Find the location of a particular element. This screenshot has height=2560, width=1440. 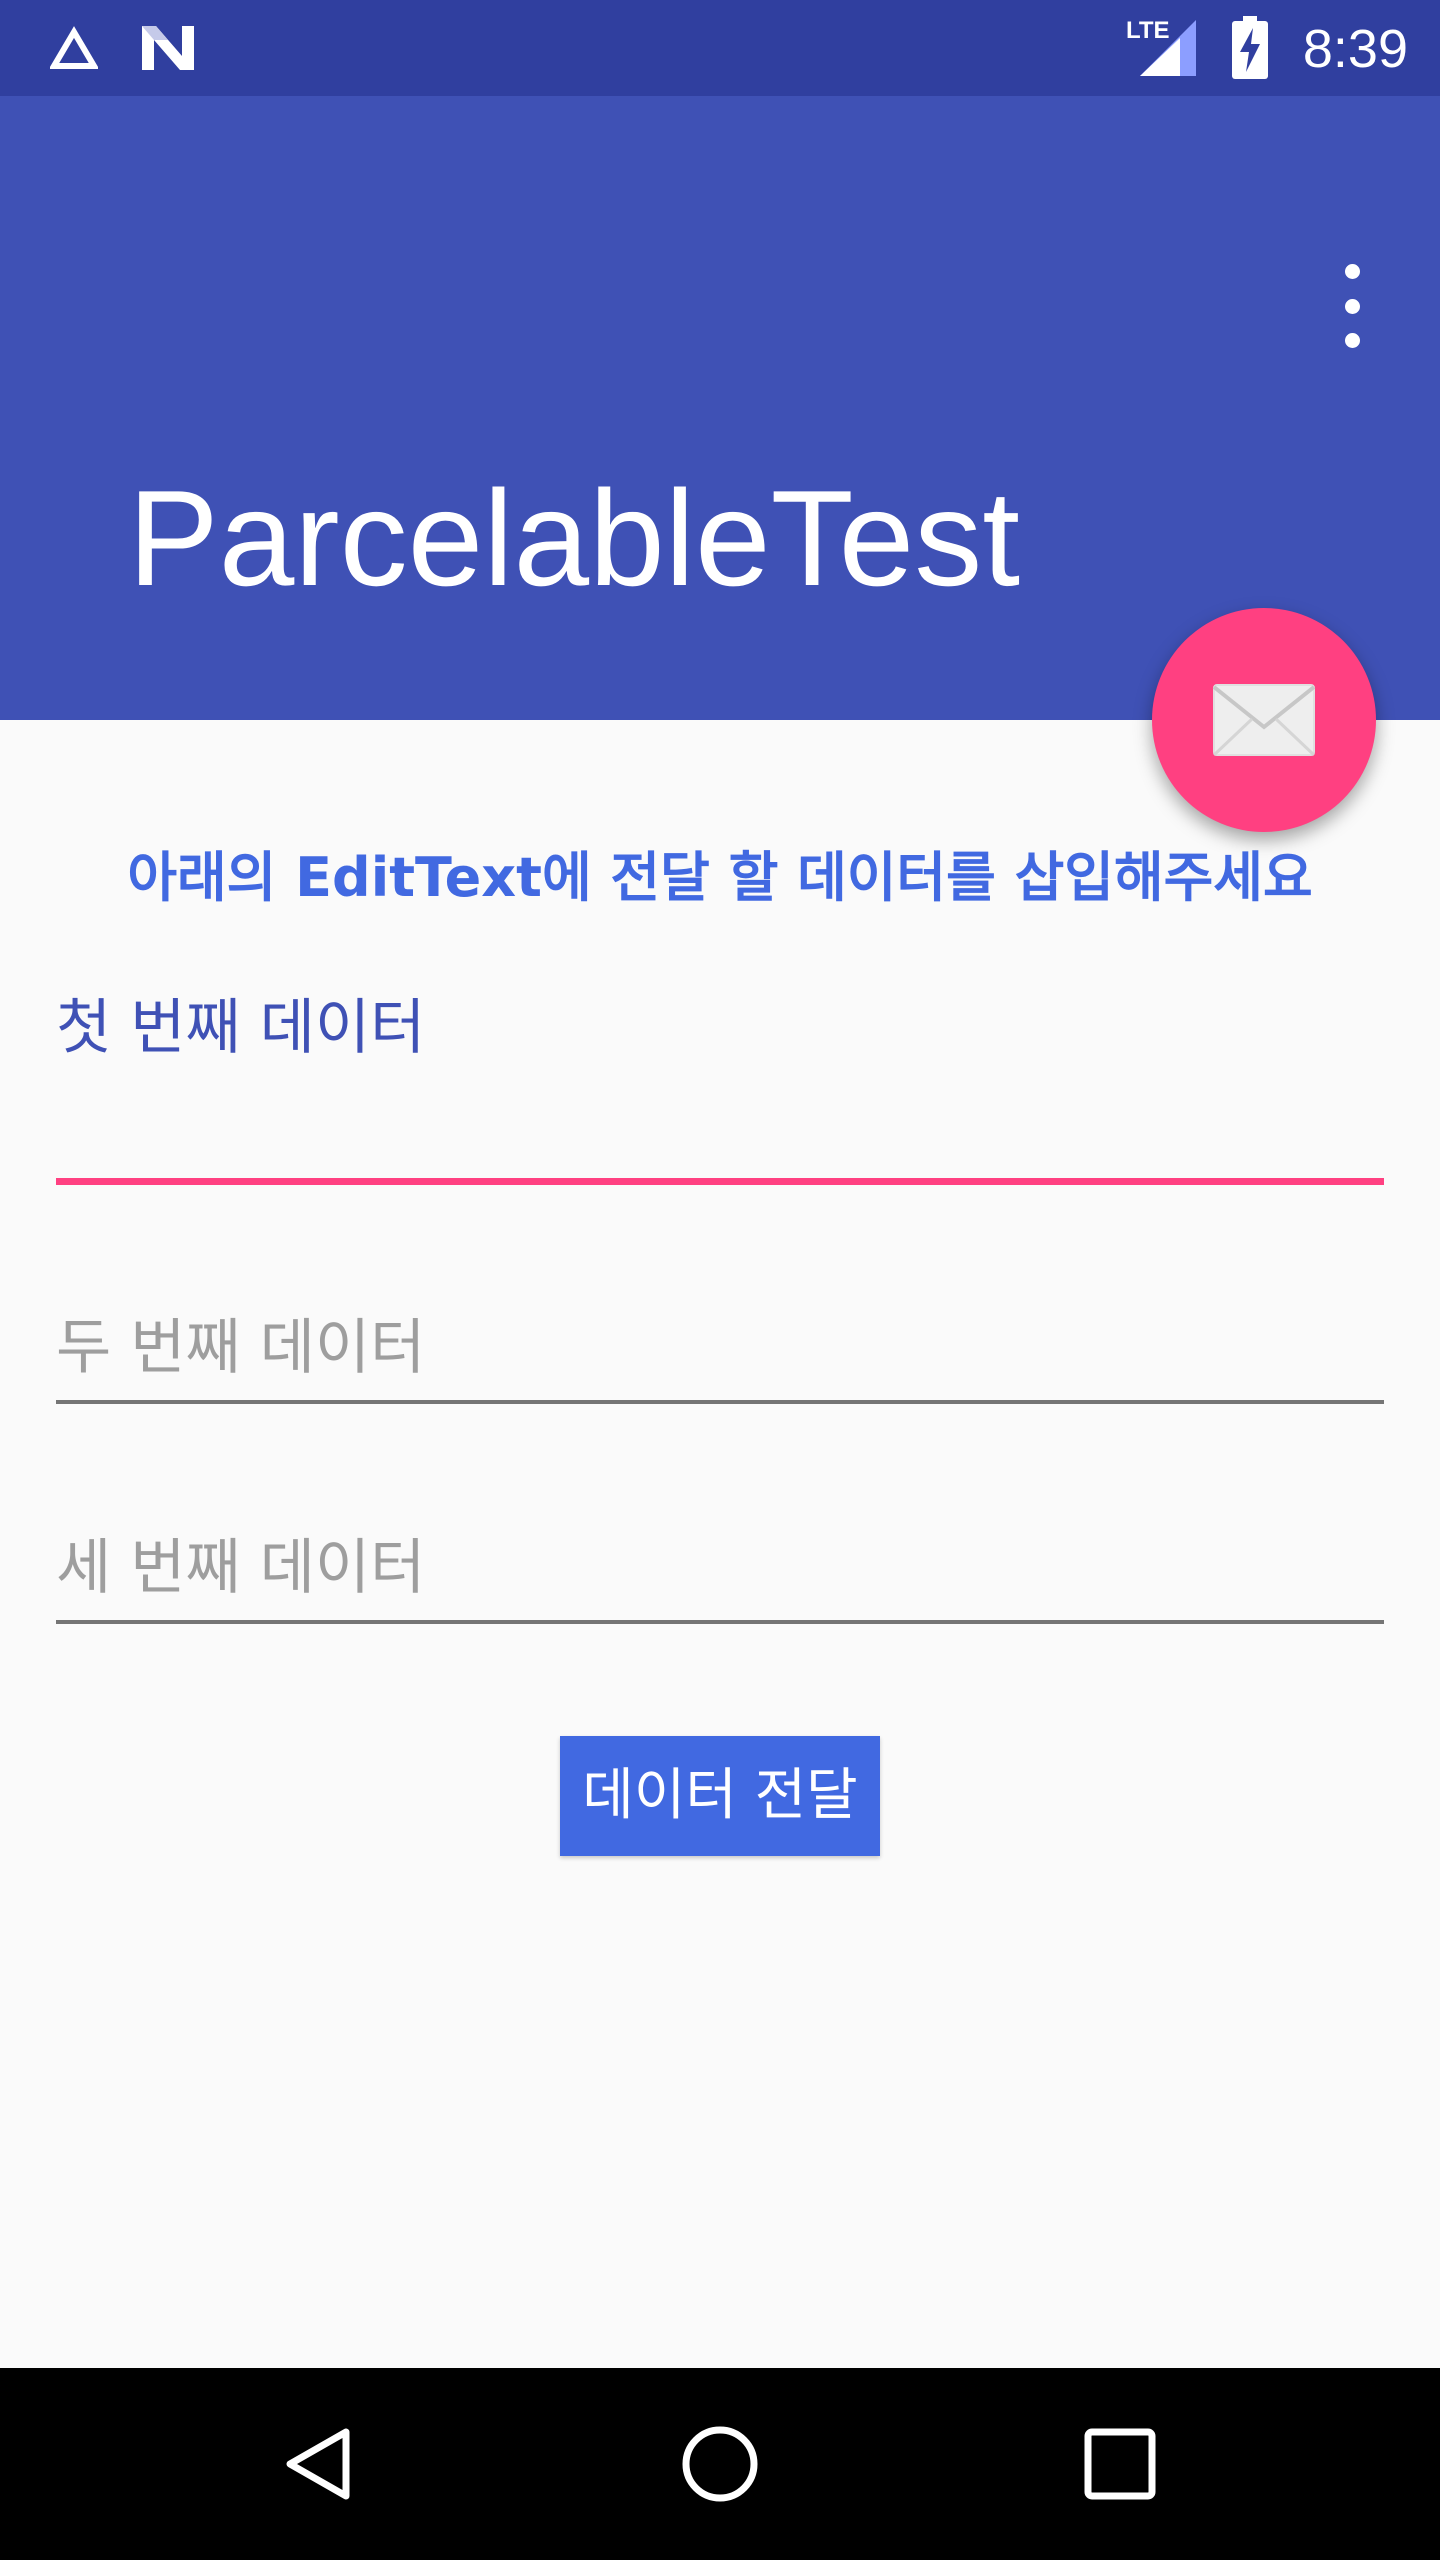

app-title: ParcelableTest is located at coordinates (574, 538).